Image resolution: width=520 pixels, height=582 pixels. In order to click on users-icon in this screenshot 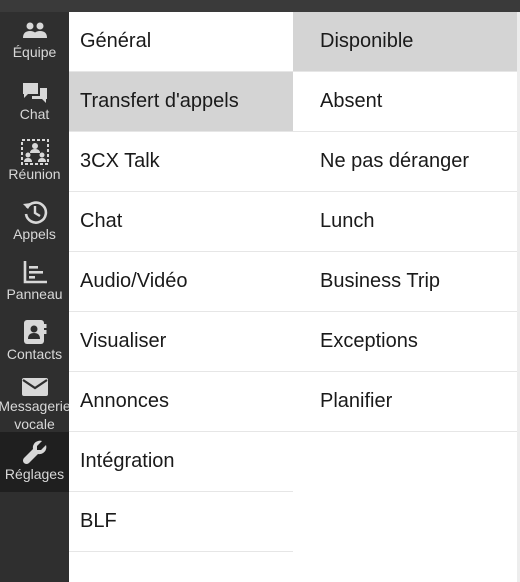, I will do `click(34, 30)`.